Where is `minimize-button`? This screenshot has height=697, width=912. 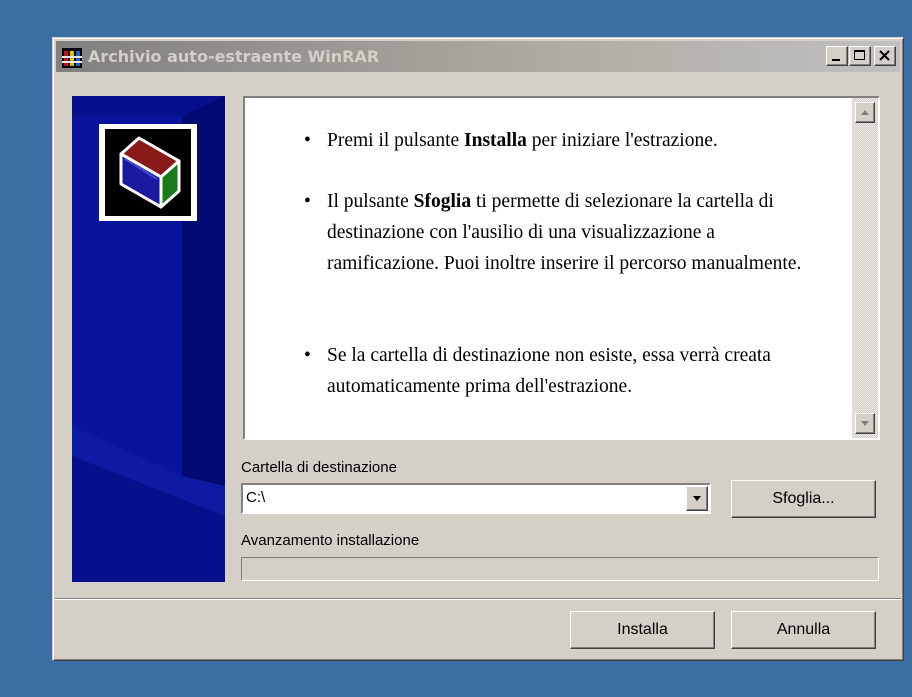 minimize-button is located at coordinates (837, 56).